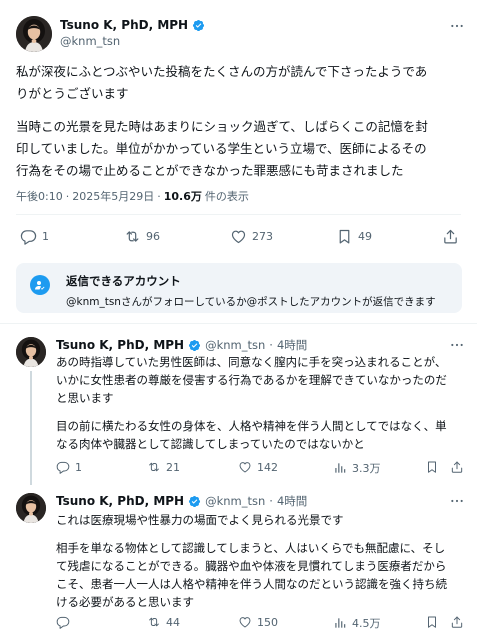 This screenshot has height=640, width=477. I want to click on post-text-line: りがとうございます, so click(72, 93).